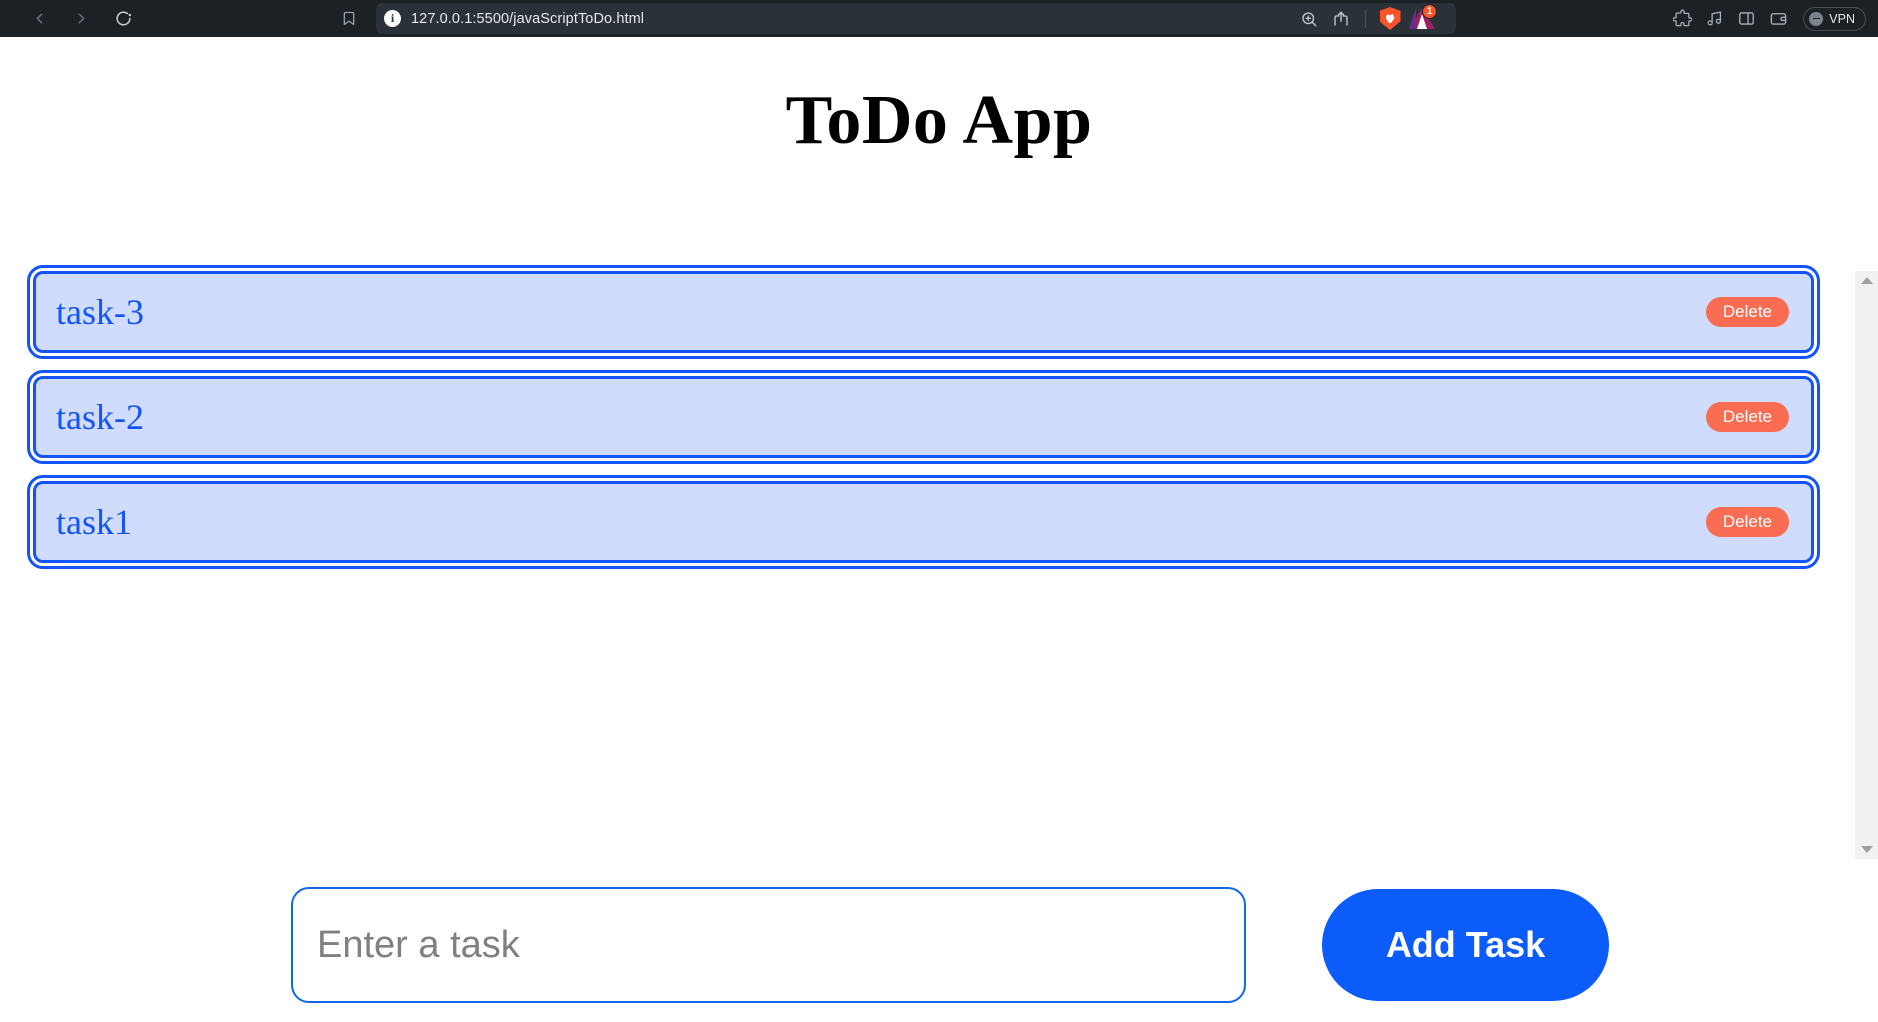 The width and height of the screenshot is (1878, 1022). I want to click on sidebar-panel-icon, so click(1746, 19).